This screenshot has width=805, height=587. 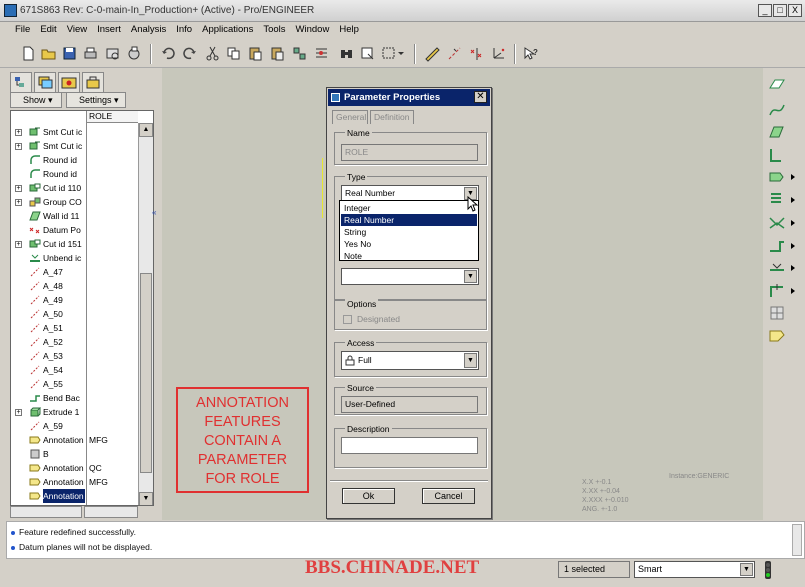 What do you see at coordinates (146, 130) in the screenshot?
I see `scroll-up-arrow-icon: ▲` at bounding box center [146, 130].